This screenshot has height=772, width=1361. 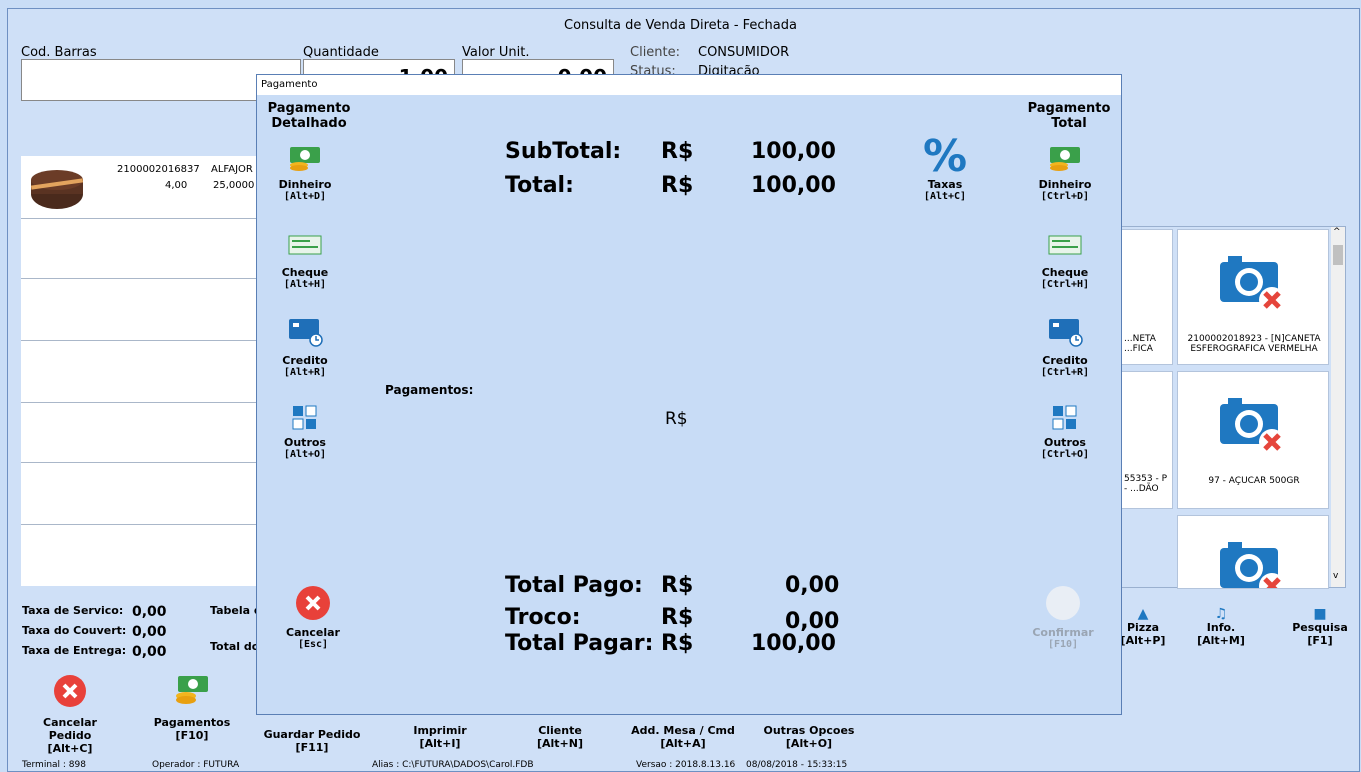 What do you see at coordinates (797, 765) in the screenshot?
I see `status-datetime: 08/08/2018 - 15:33:15` at bounding box center [797, 765].